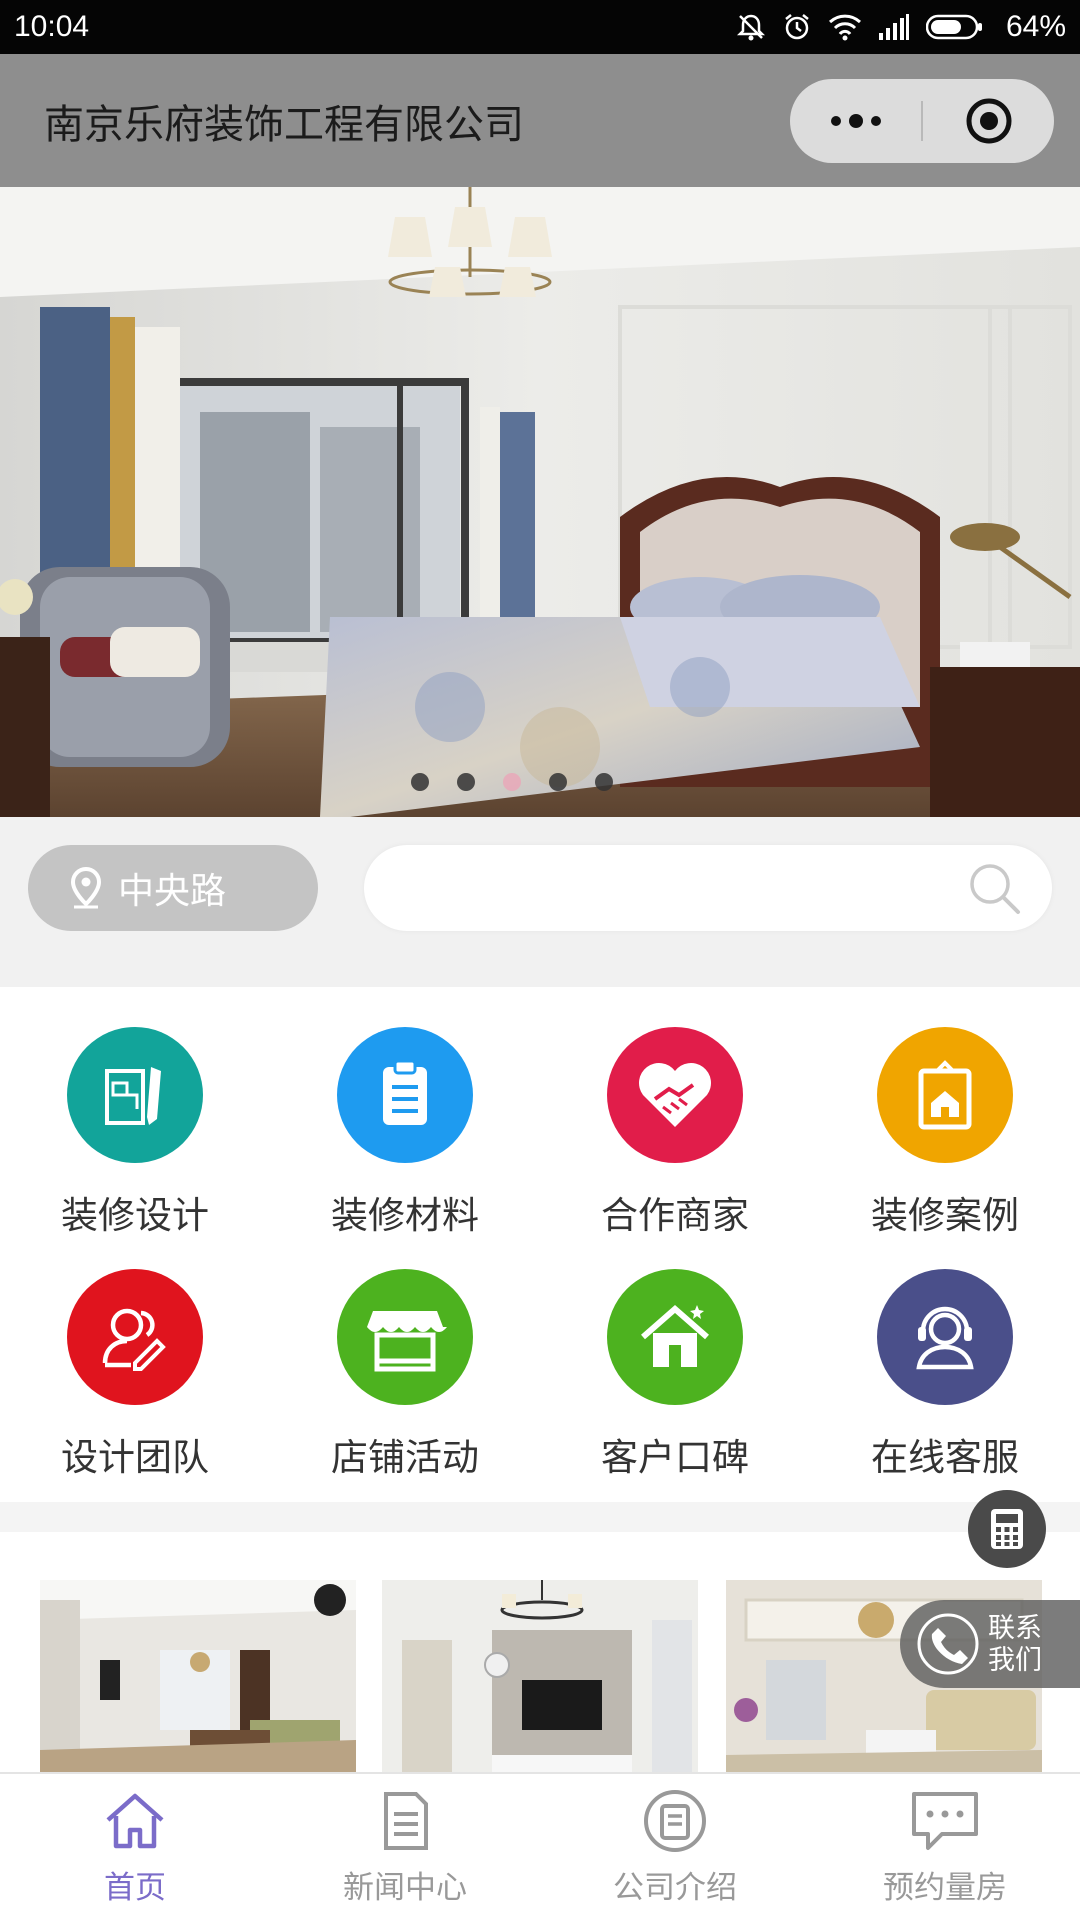 The width and height of the screenshot is (1080, 1920). I want to click on search-input, so click(708, 888).